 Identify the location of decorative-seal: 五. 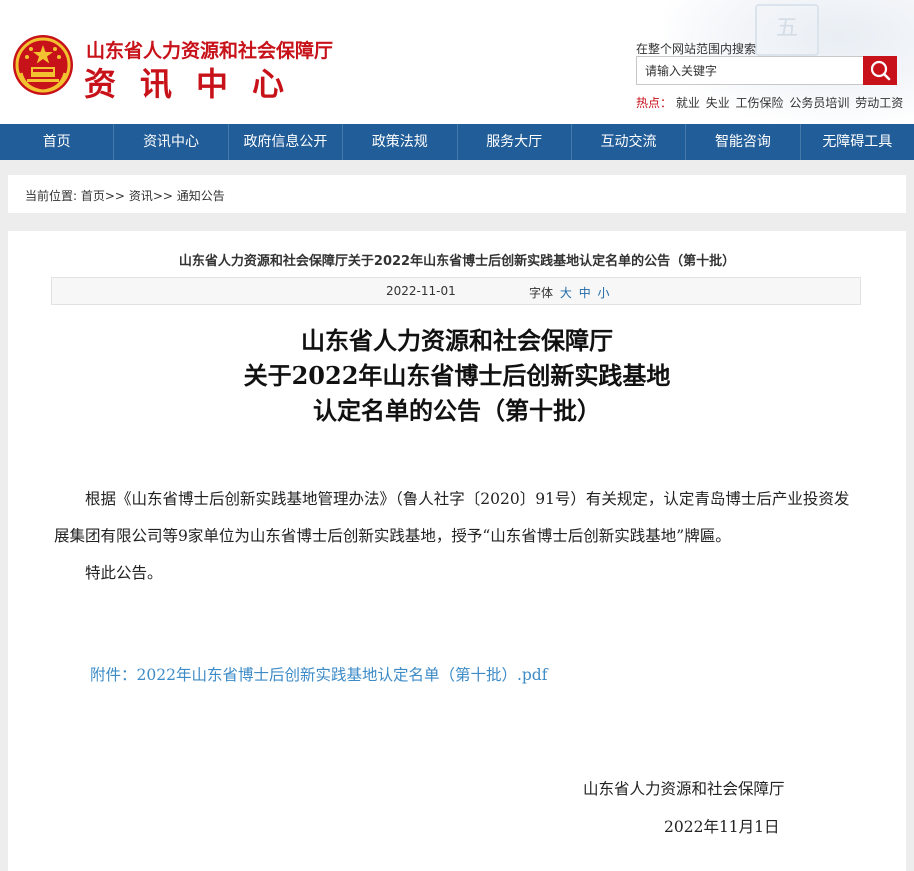
(787, 30).